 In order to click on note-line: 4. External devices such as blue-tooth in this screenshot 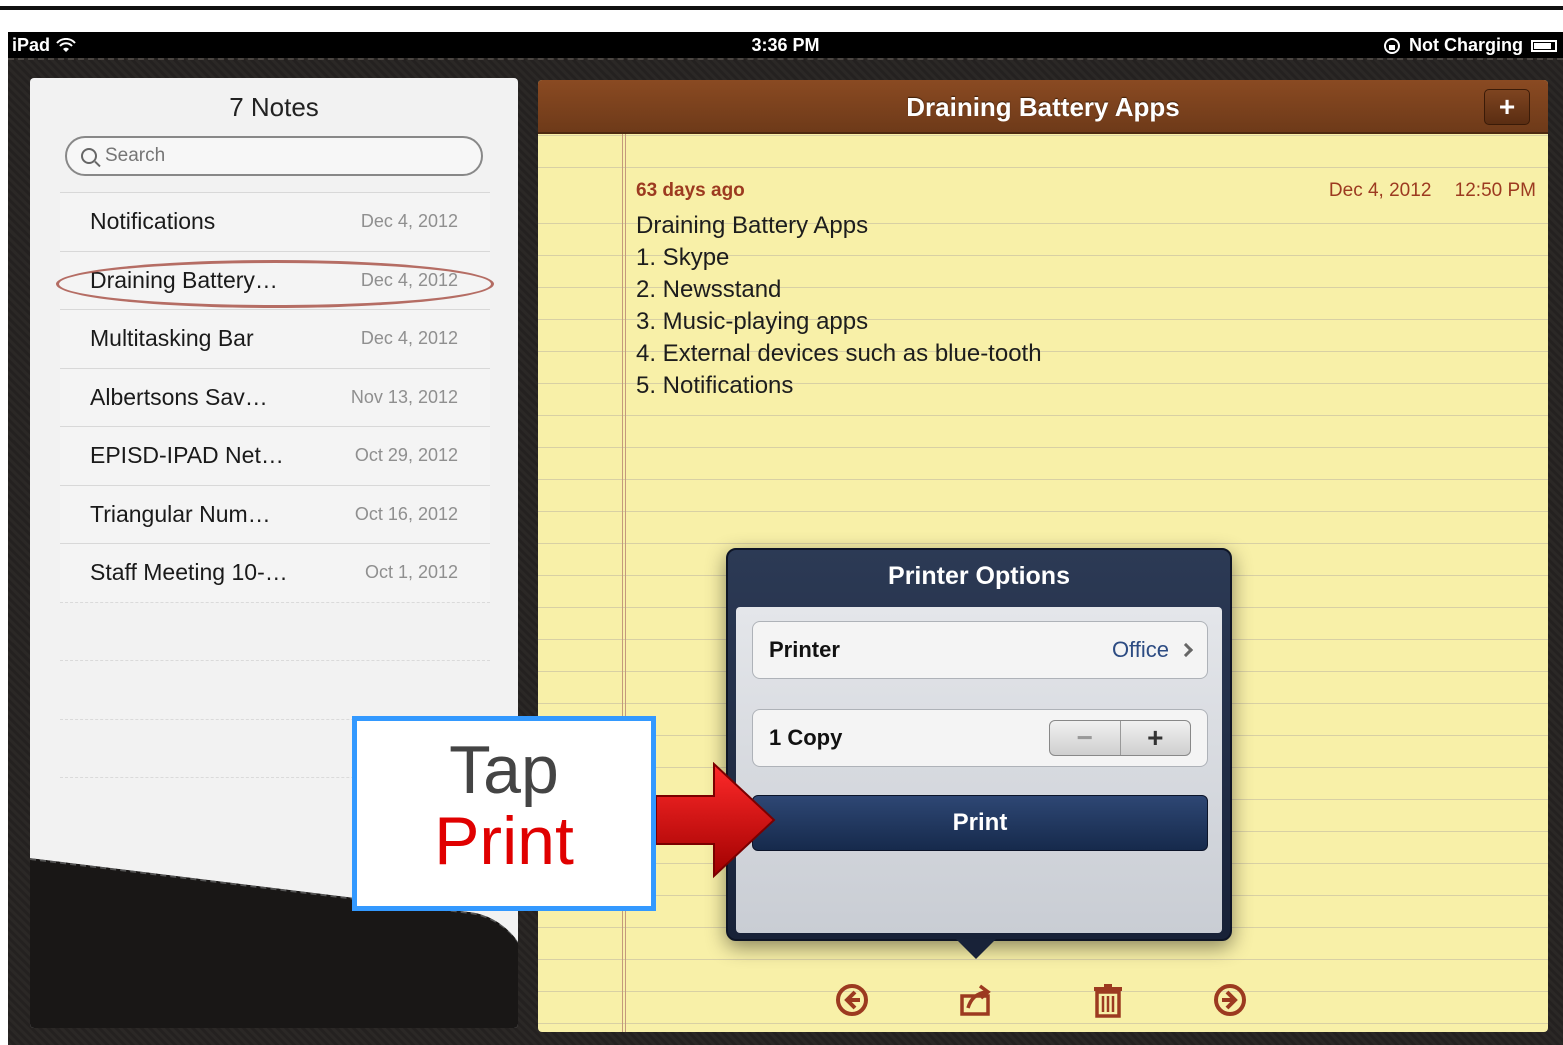, I will do `click(839, 353)`.